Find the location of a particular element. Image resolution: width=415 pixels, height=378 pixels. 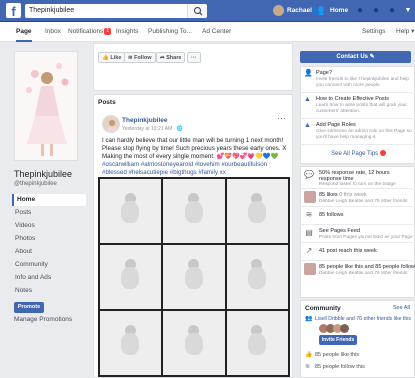

globe-icon: 🌐 is located at coordinates (179, 129).